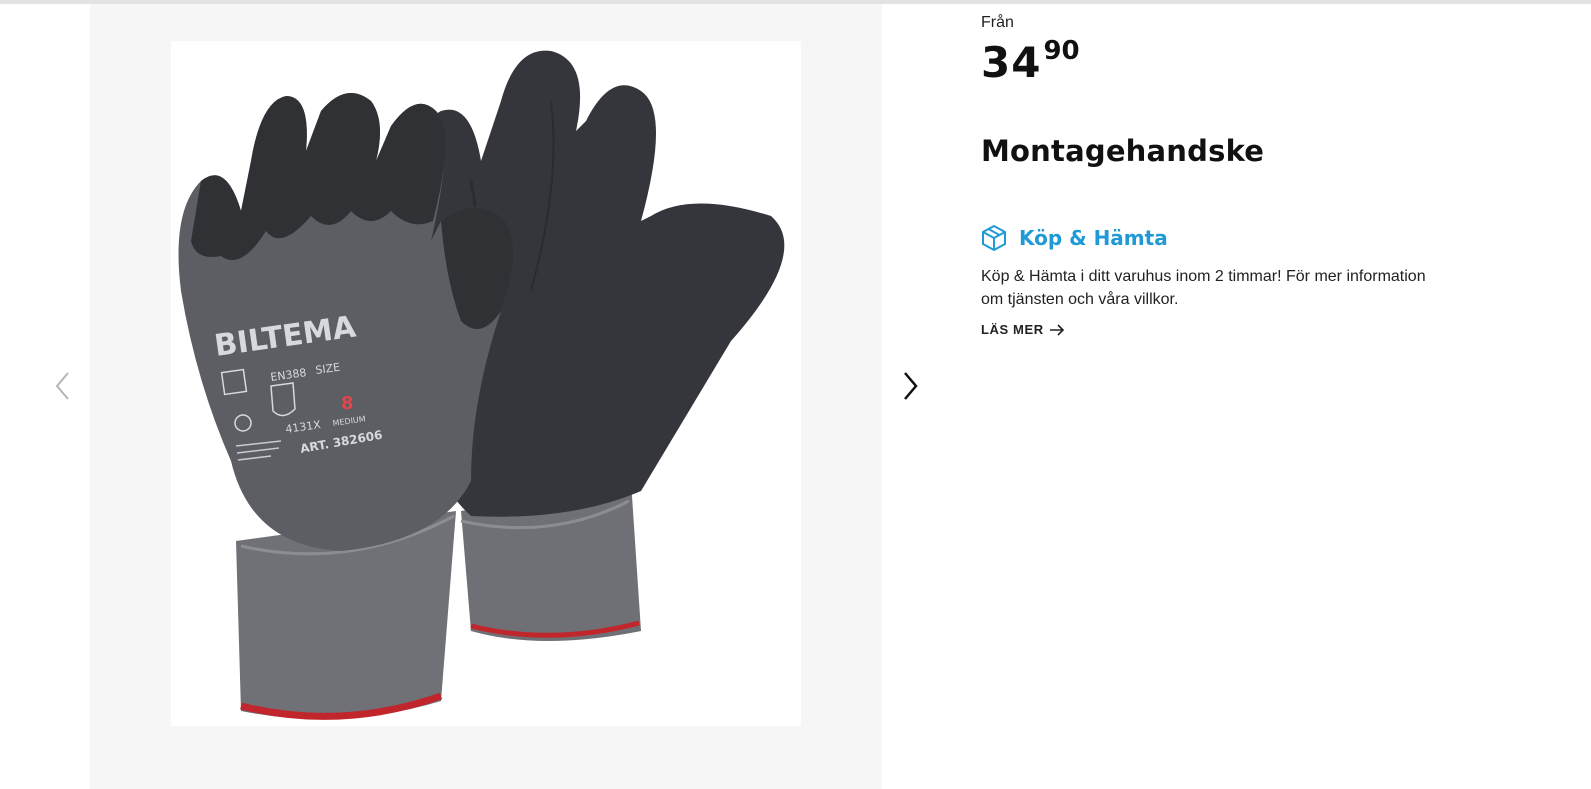  I want to click on gallery-next-button, so click(911, 386).